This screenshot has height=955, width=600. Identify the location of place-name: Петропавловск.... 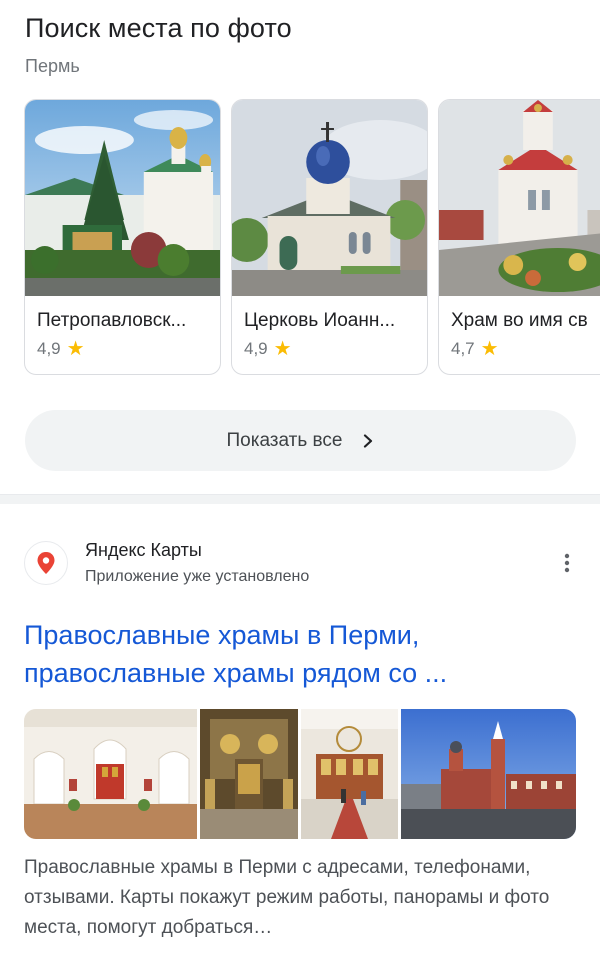
(112, 320).